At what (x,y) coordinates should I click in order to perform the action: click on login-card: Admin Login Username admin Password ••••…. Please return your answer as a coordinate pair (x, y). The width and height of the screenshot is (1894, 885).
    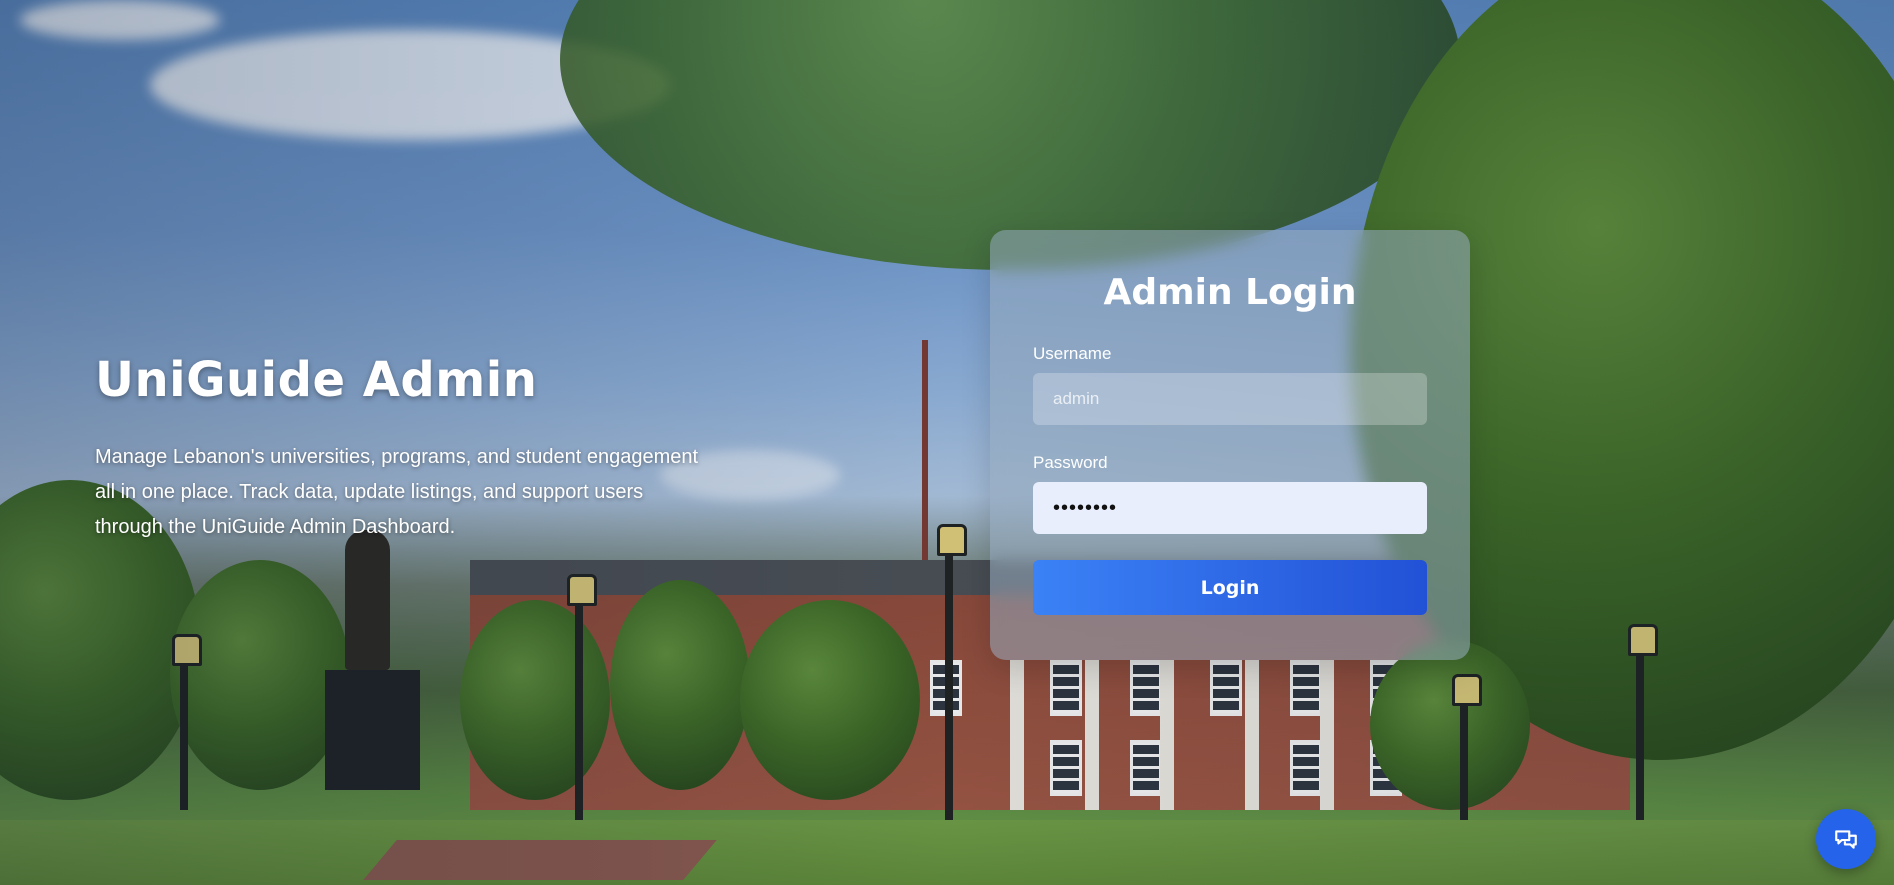
    Looking at the image, I should click on (1230, 445).